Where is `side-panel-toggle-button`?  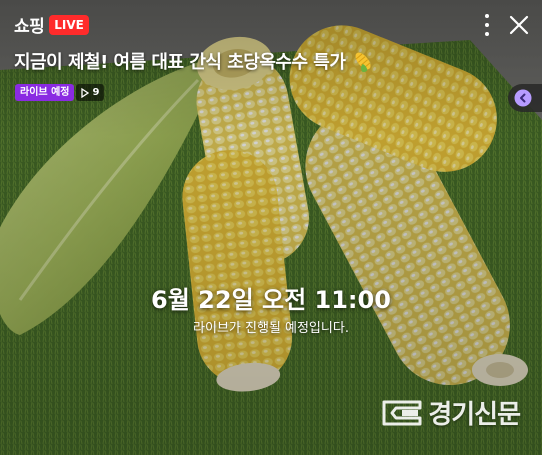 side-panel-toggle-button is located at coordinates (525, 98).